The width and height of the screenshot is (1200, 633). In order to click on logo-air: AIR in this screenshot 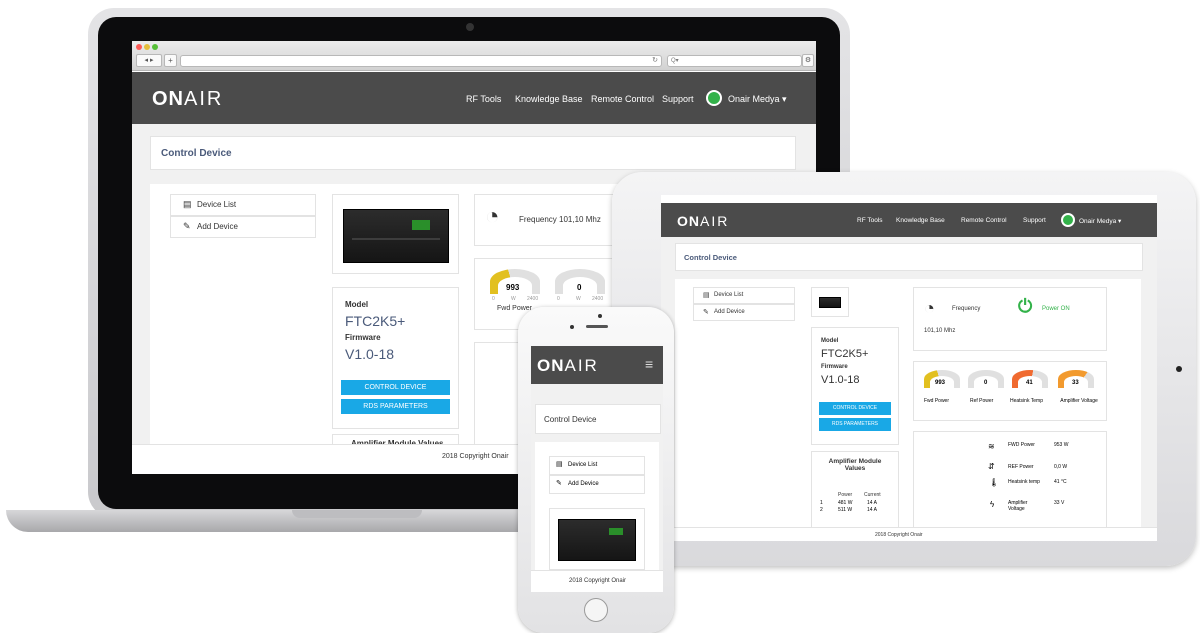, I will do `click(204, 99)`.